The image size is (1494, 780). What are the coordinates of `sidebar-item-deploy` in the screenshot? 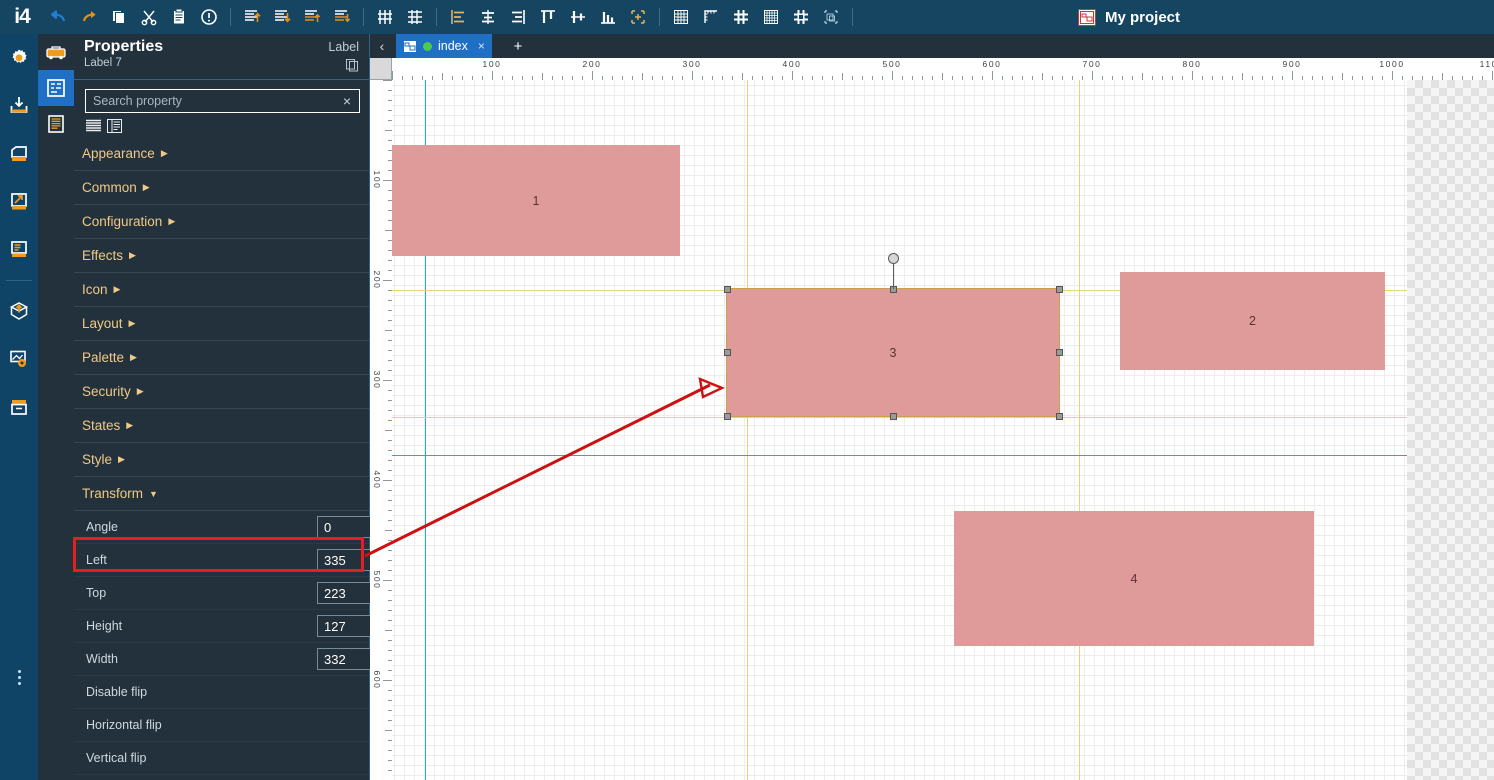 It's located at (19, 311).